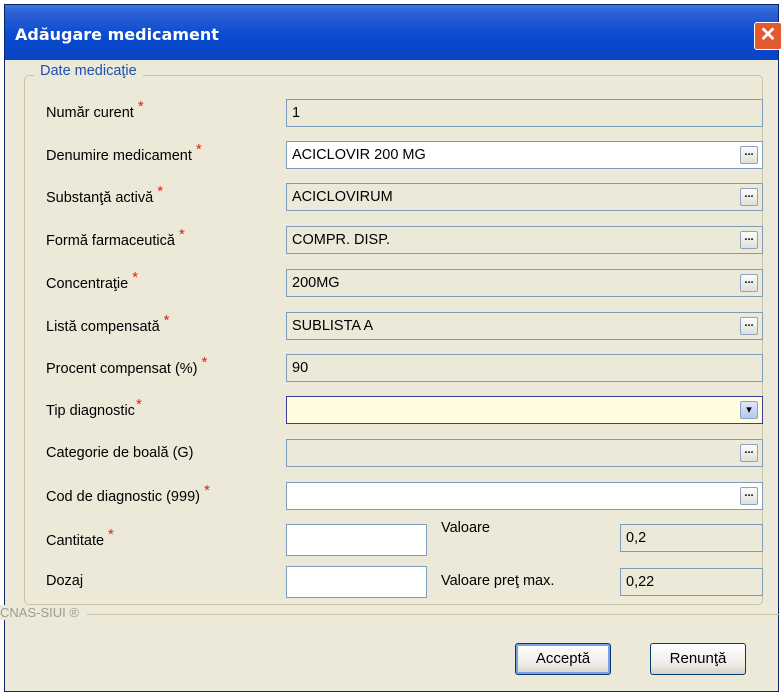 The width and height of the screenshot is (783, 696). Describe the element at coordinates (333, 326) in the screenshot. I see `lista-value: SUBLISTA A` at that location.